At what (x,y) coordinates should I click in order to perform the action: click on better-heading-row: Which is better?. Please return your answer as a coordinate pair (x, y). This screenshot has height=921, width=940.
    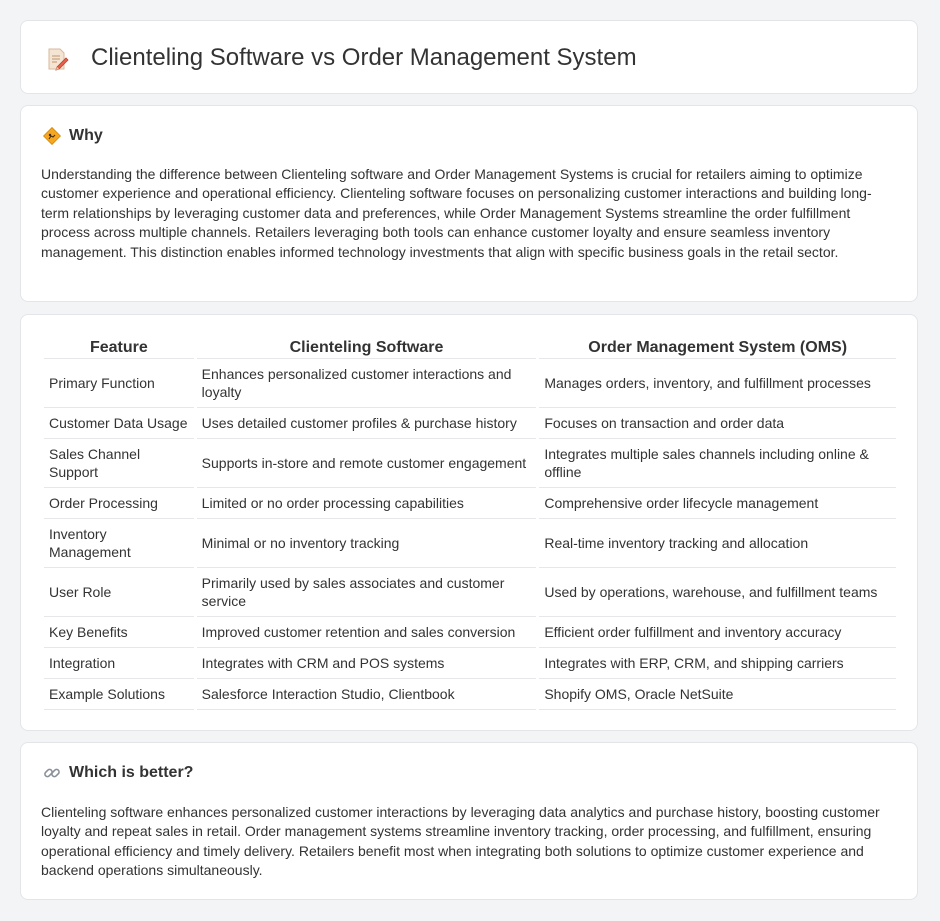
    Looking at the image, I should click on (118, 773).